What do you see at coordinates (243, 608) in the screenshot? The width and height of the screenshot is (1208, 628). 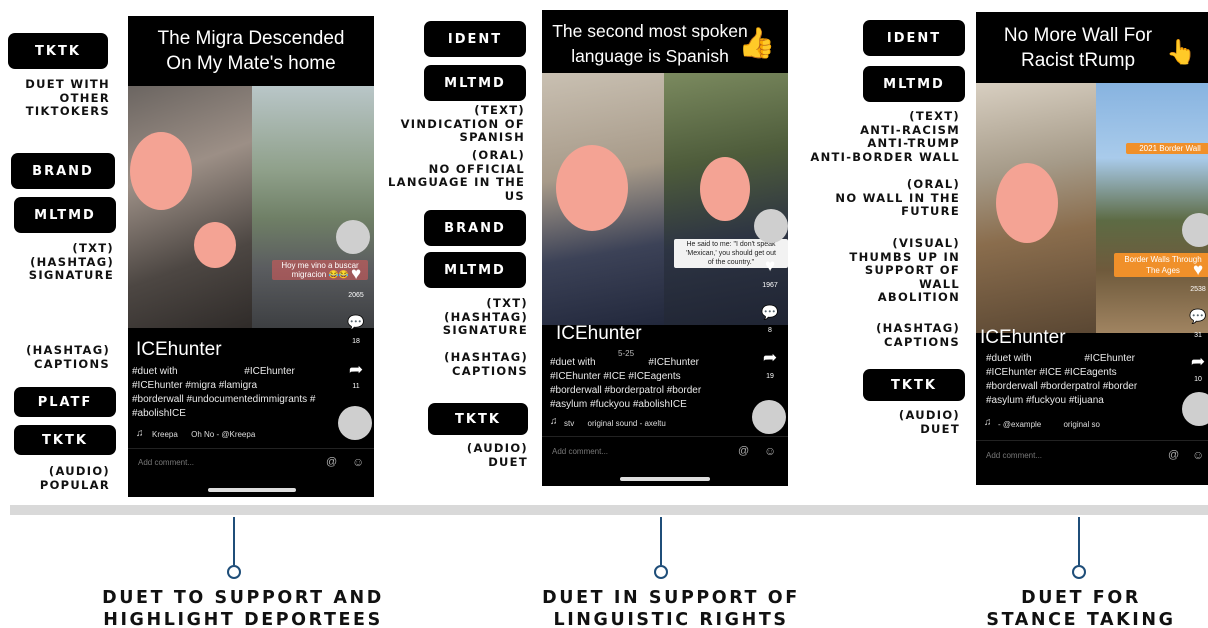 I see `outcome-label: DUET TO SUPPORT AND HIGHLIGHT DEPORTEES` at bounding box center [243, 608].